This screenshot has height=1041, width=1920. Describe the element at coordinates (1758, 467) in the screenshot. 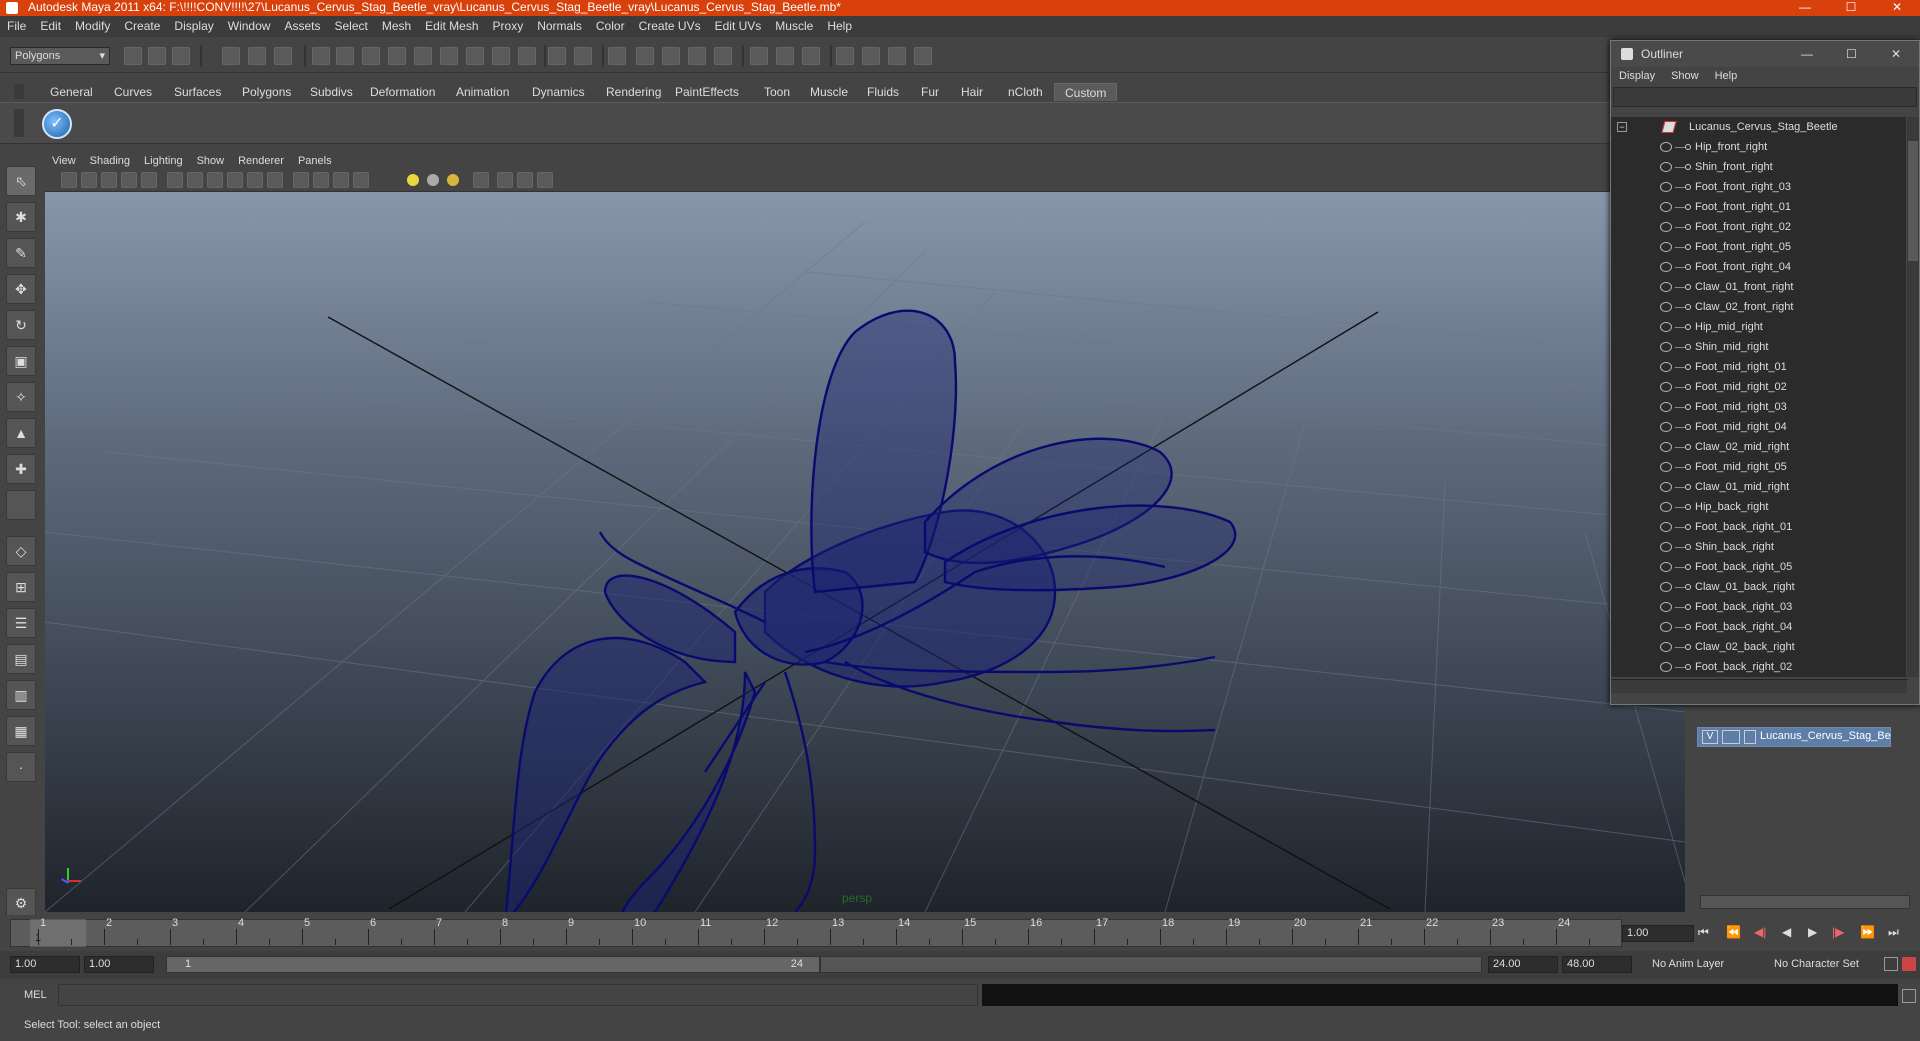

I see `outliner-item: Foot_mid_right_05` at that location.